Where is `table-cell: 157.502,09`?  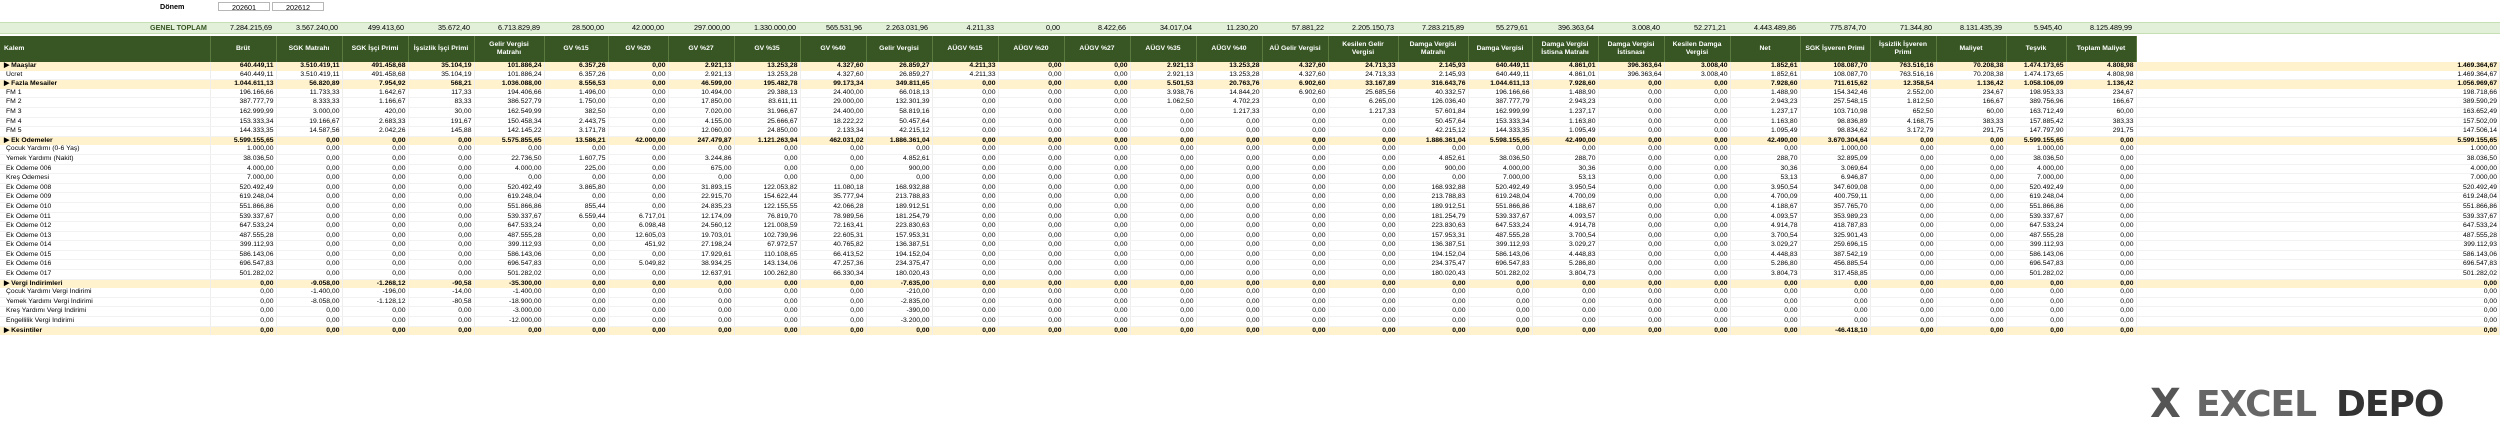 table-cell: 157.502,09 is located at coordinates (2318, 122).